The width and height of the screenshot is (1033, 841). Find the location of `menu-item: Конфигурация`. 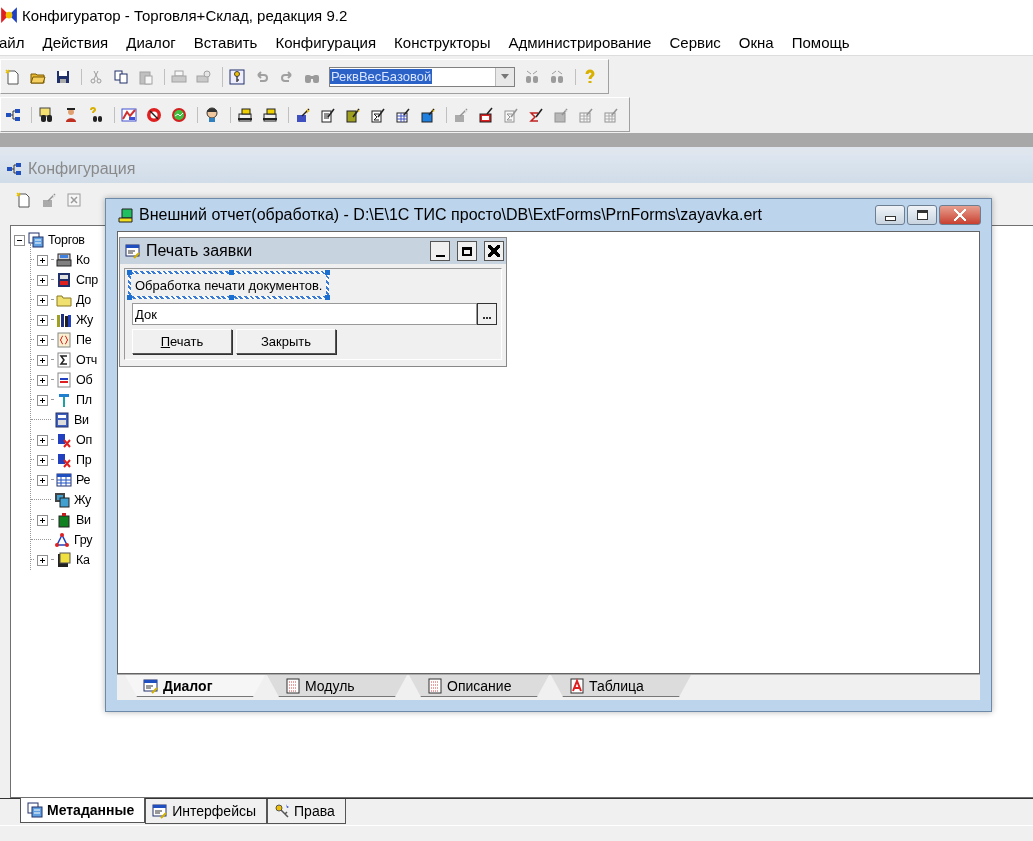

menu-item: Конфигурация is located at coordinates (326, 42).